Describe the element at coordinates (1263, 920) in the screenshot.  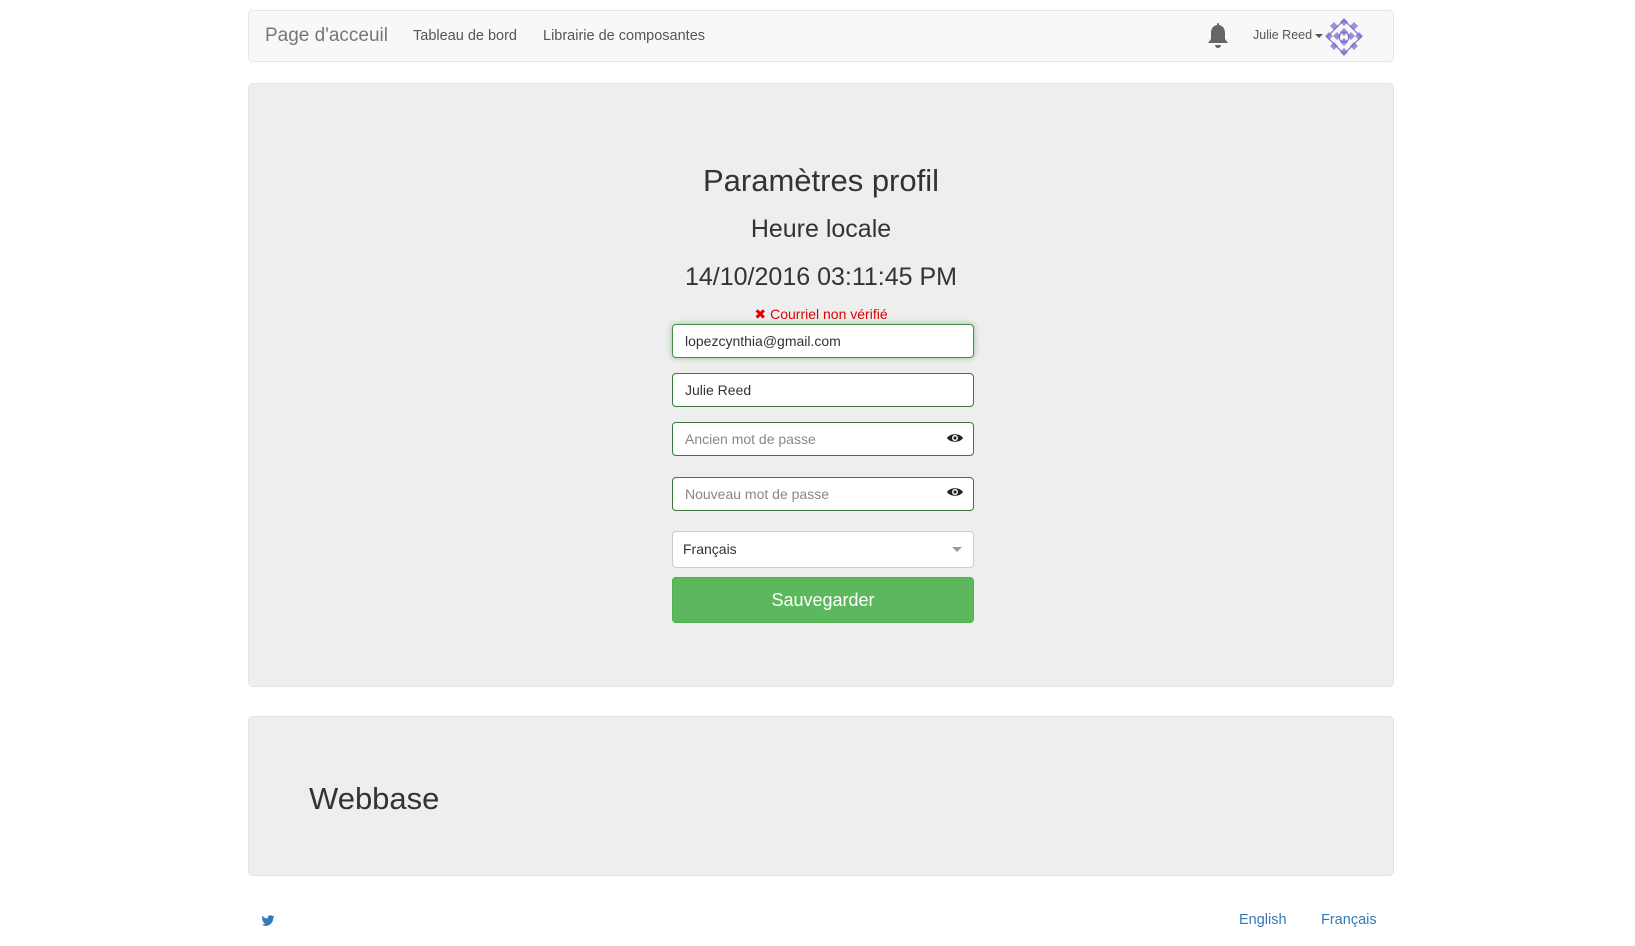
I see `language-link-english: English` at that location.